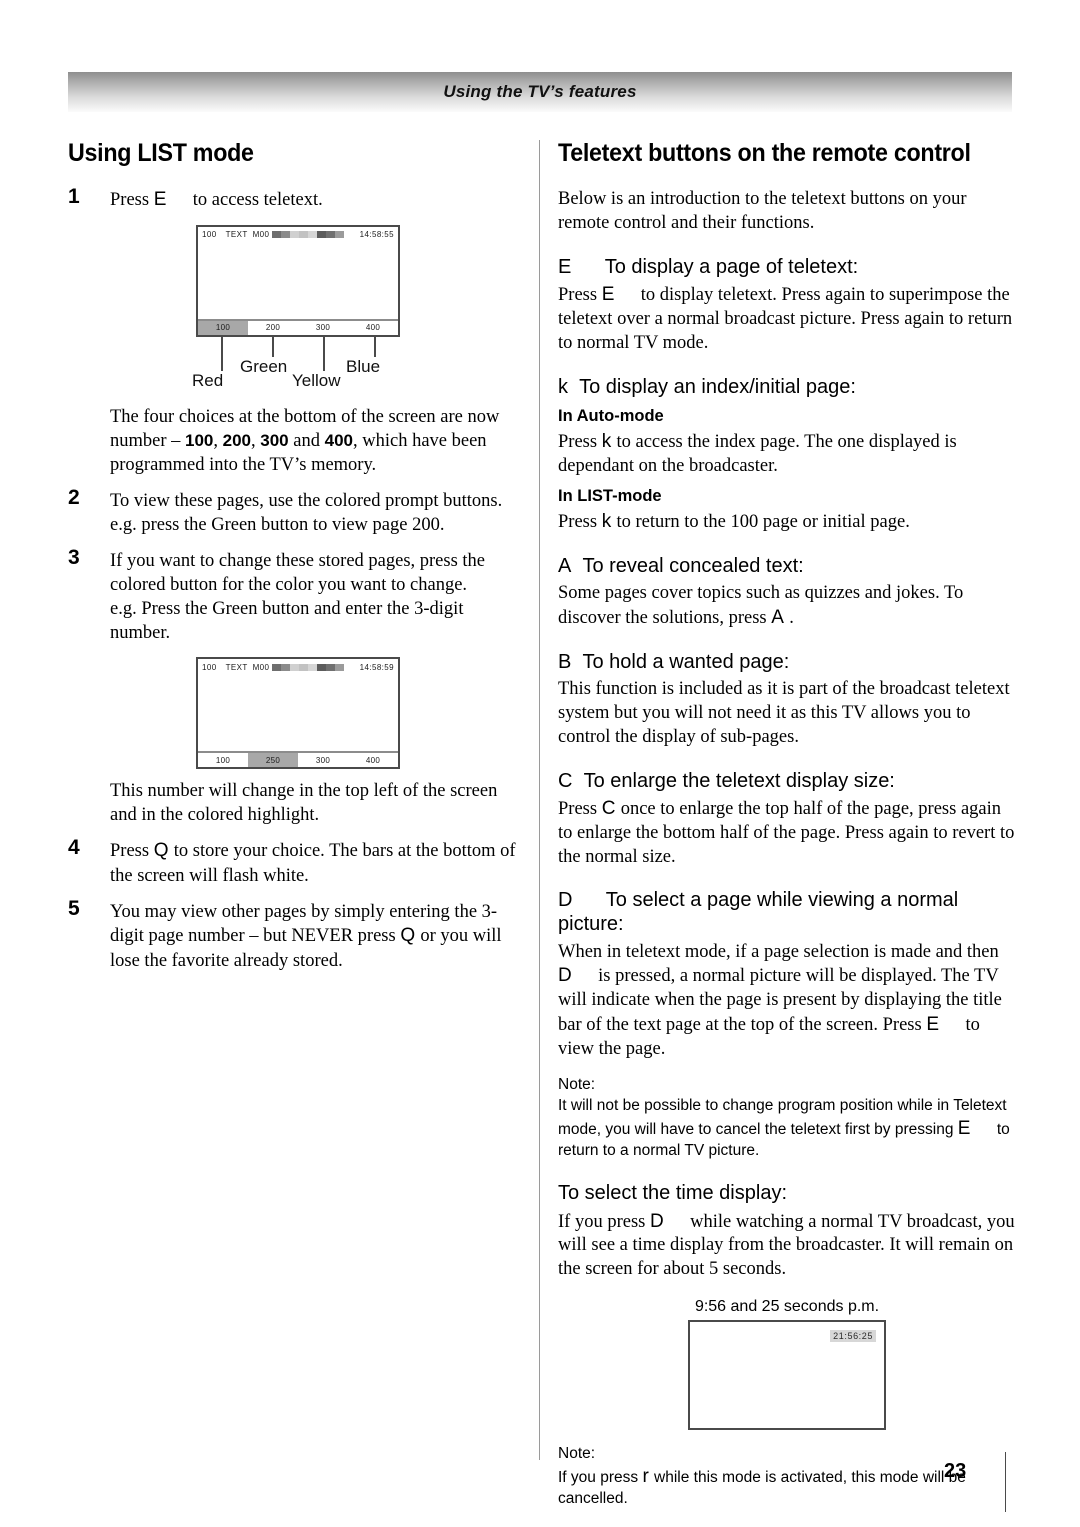  What do you see at coordinates (645, 1477) in the screenshot?
I see `remote-key-r-icon: r` at bounding box center [645, 1477].